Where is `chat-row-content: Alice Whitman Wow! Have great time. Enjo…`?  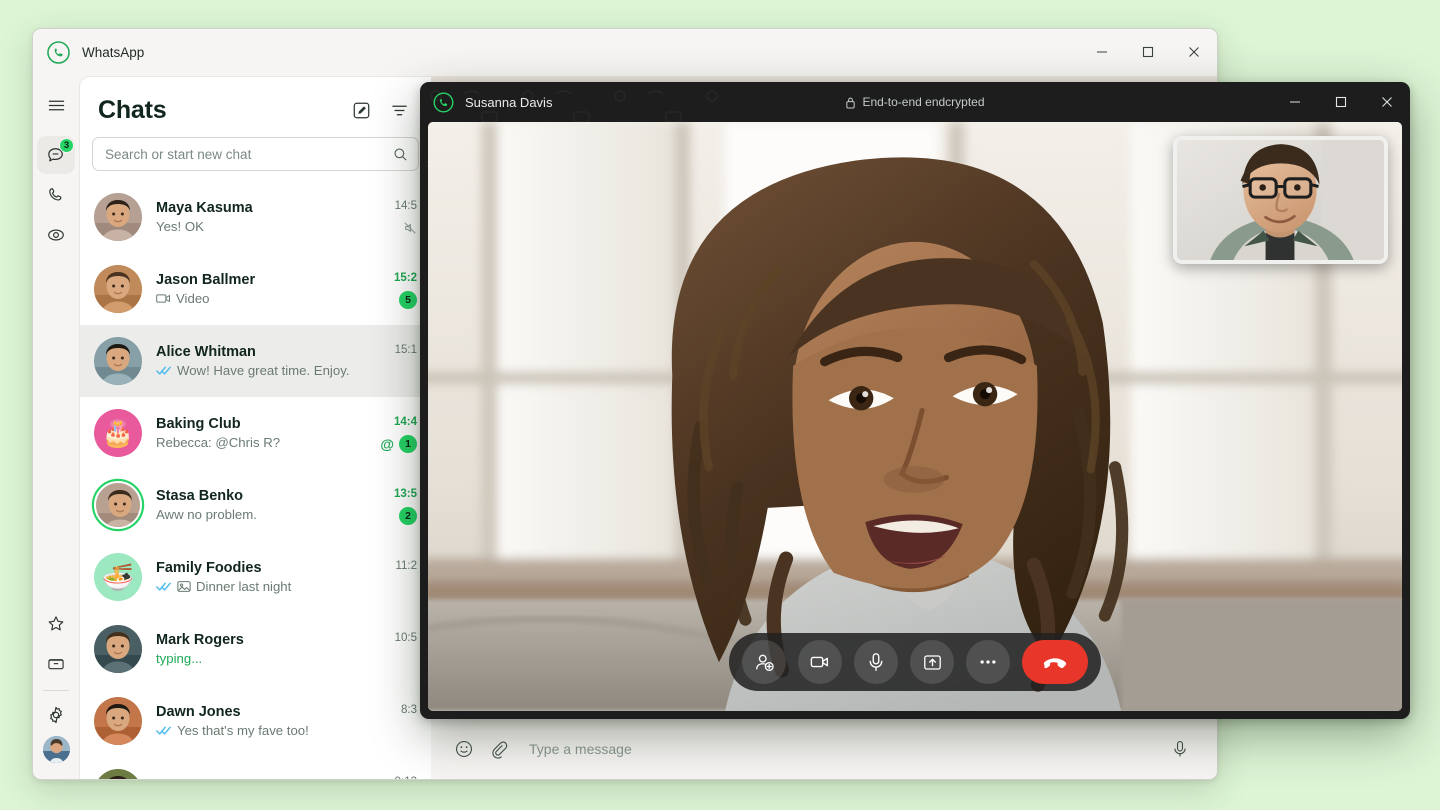
chat-row-content: Alice Whitman Wow! Have great time. Enjo… is located at coordinates (250, 361).